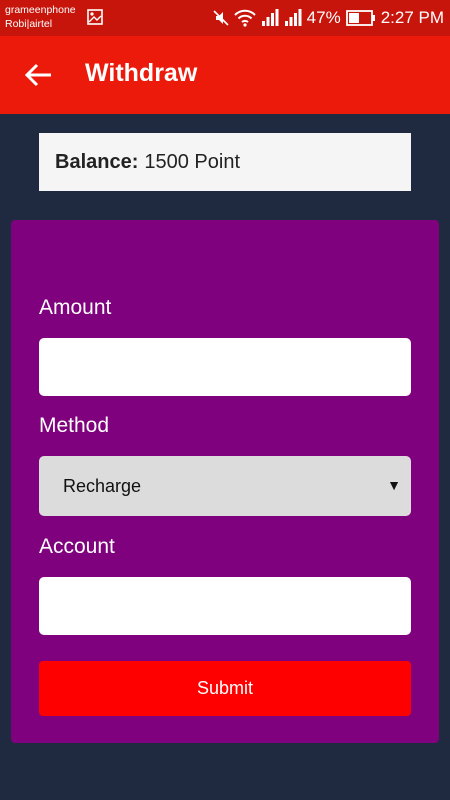 The height and width of the screenshot is (800, 450). What do you see at coordinates (412, 17) in the screenshot?
I see `clock: 2:27 PM` at bounding box center [412, 17].